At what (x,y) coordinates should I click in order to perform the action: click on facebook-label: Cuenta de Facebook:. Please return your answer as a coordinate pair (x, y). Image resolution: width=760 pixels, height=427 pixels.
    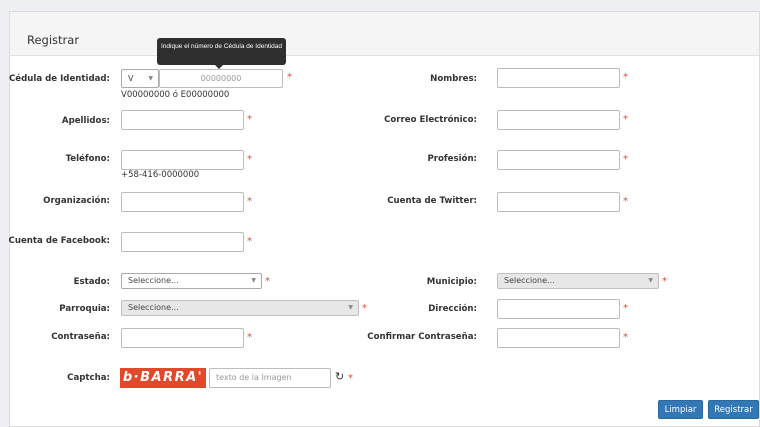
    Looking at the image, I should click on (59, 241).